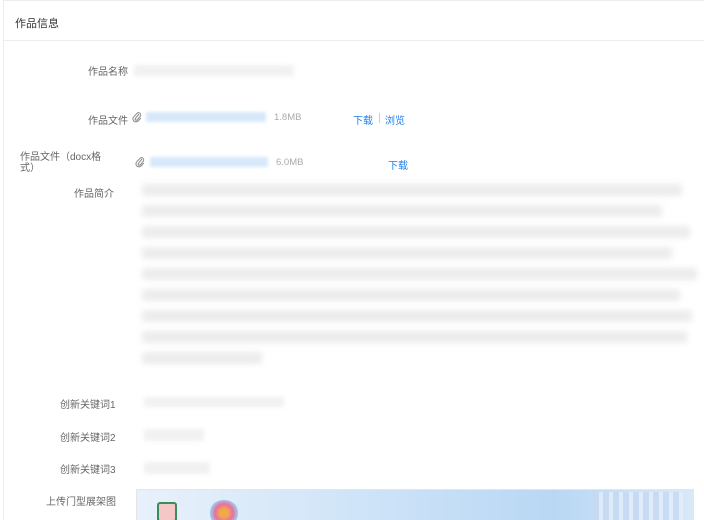  What do you see at coordinates (37, 24) in the screenshot?
I see `panel-title: 作品信息` at bounding box center [37, 24].